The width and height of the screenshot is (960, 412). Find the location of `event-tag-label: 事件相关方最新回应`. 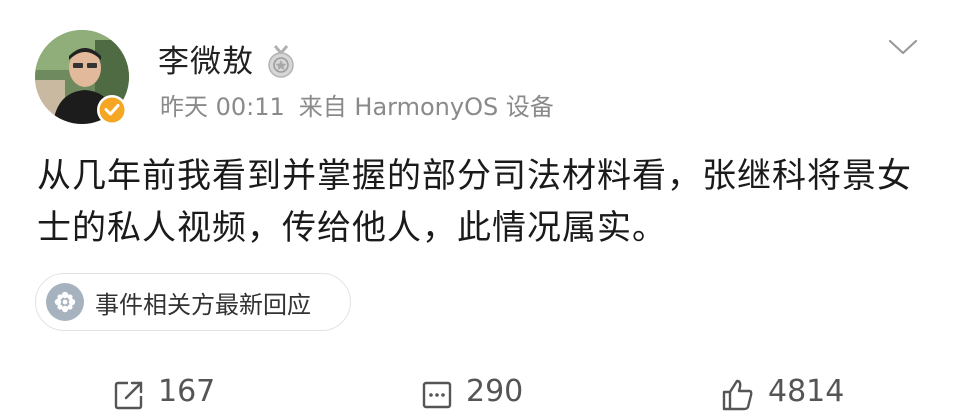

event-tag-label: 事件相关方最新回应 is located at coordinates (203, 304).